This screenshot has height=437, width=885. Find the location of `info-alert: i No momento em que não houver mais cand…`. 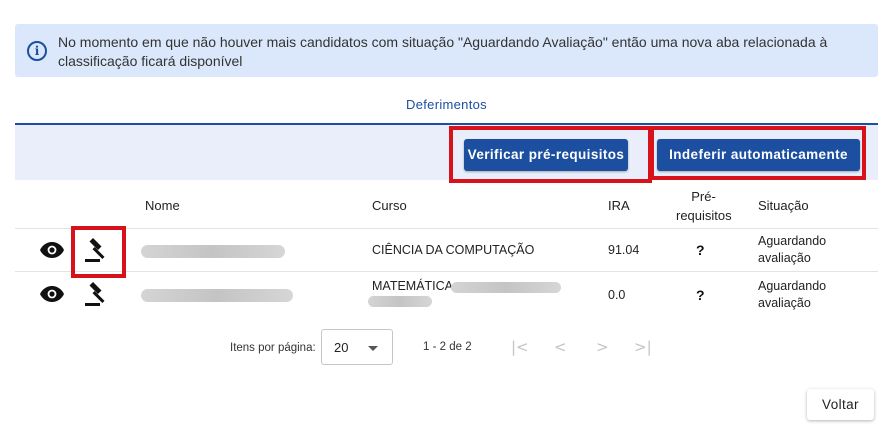

info-alert: i No momento em que não houver mais cand… is located at coordinates (446, 50).